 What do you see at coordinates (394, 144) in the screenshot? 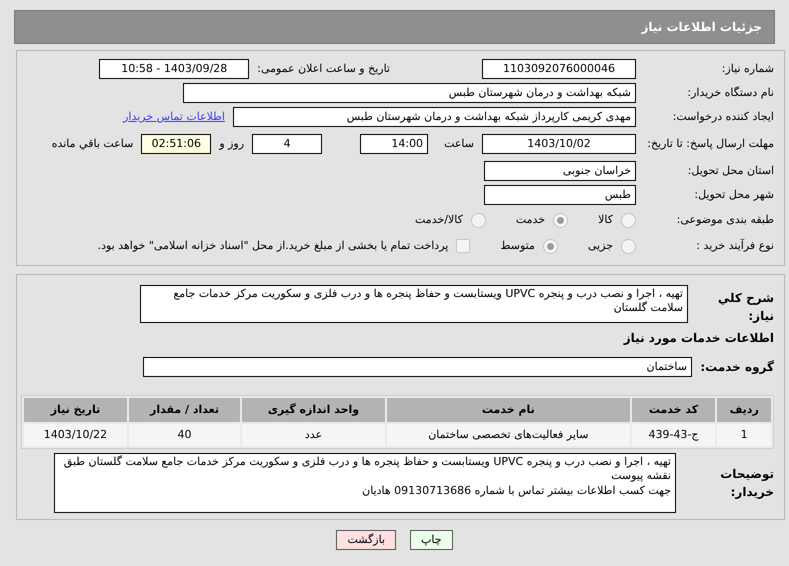
I see `text-field: 14:00` at bounding box center [394, 144].